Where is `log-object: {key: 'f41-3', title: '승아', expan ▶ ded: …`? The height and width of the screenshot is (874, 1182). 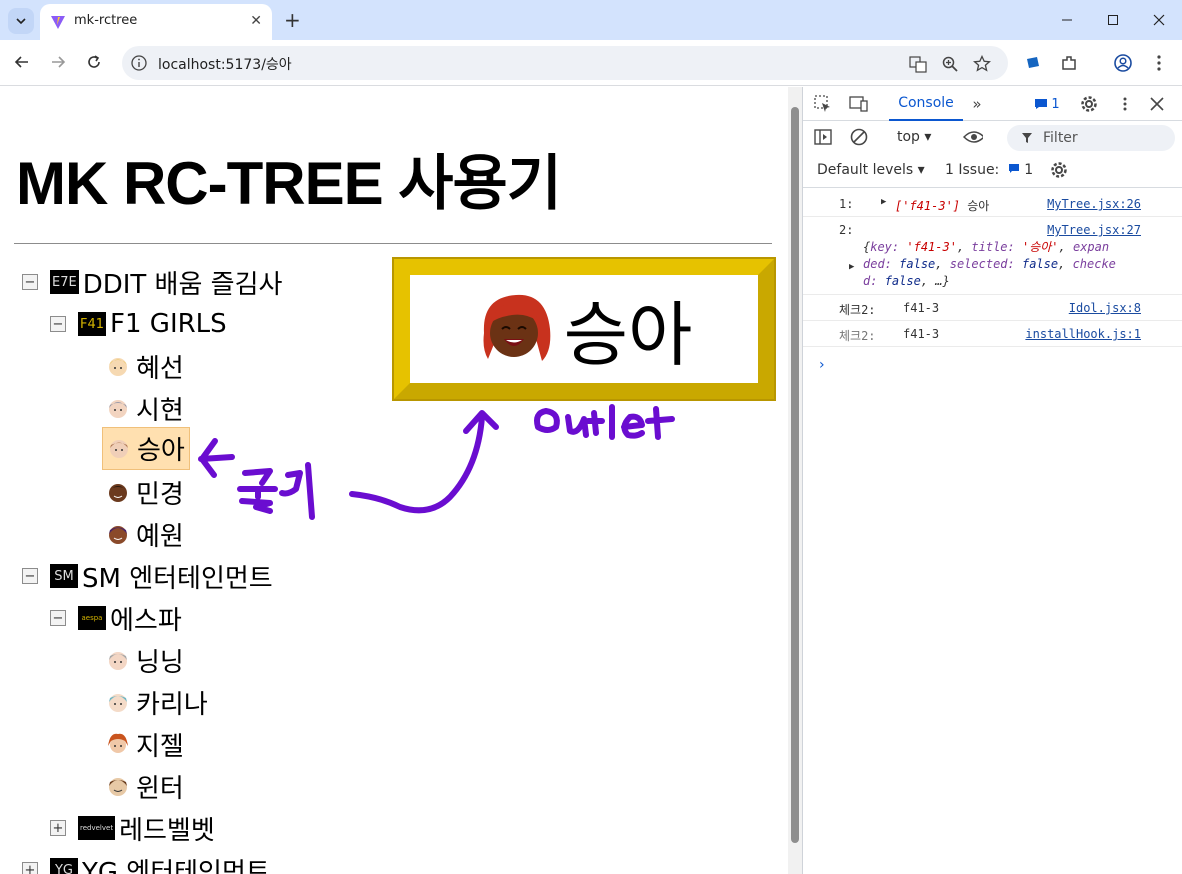
log-object: {key: 'f41-3', title: '승아', expan ▶ ded: … is located at coordinates (982, 264).